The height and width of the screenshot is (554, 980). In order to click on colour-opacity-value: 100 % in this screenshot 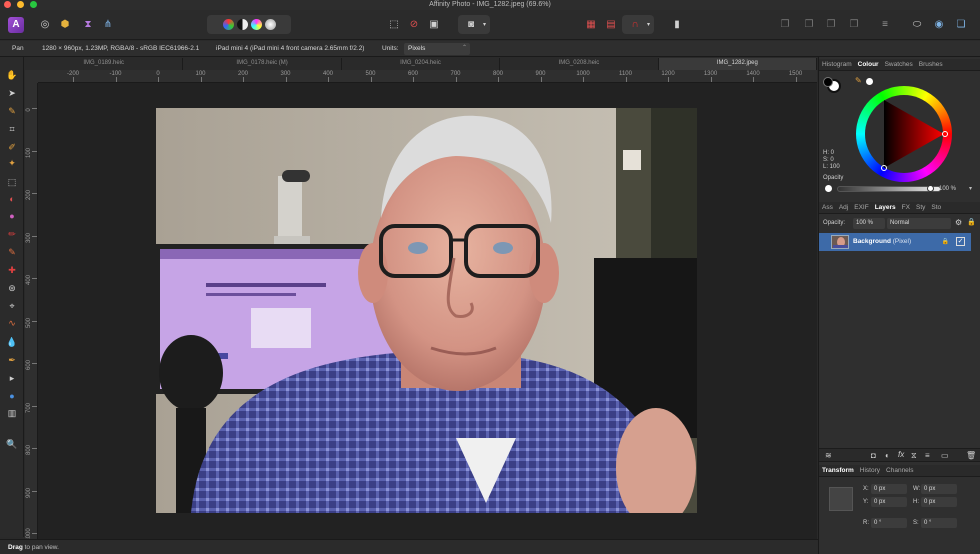, I will do `click(947, 189)`.